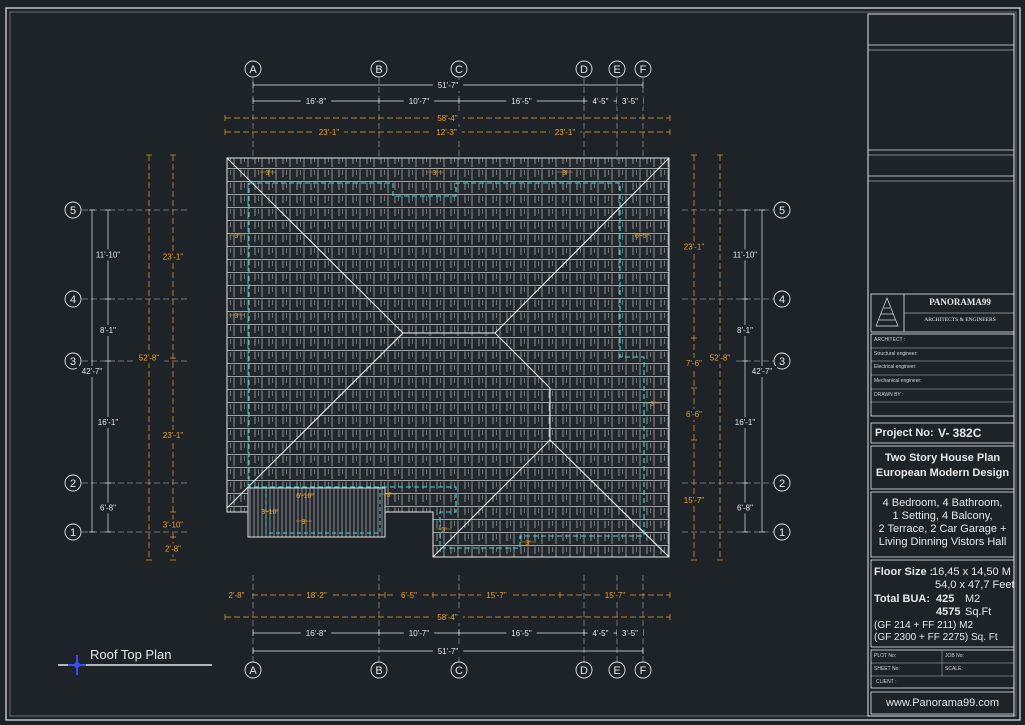 Image resolution: width=1025 pixels, height=725 pixels. Describe the element at coordinates (942, 529) in the screenshot. I see `feature-line-3: 2 Terrace, 2 Car Garage +` at that location.